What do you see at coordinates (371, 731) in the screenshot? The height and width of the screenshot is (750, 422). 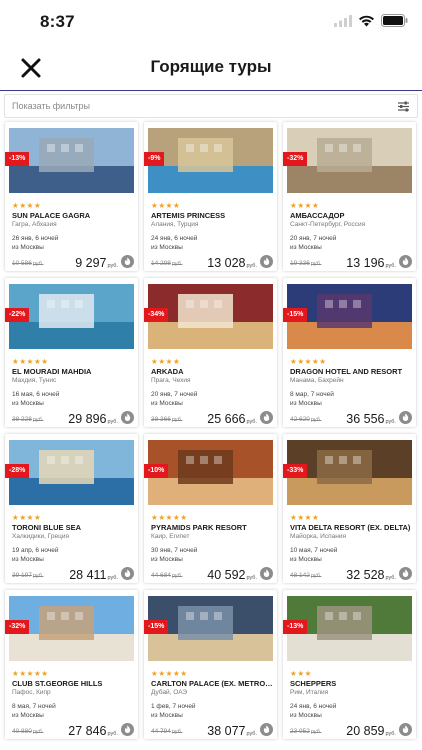 I see `current-price: 20 859руб.` at bounding box center [371, 731].